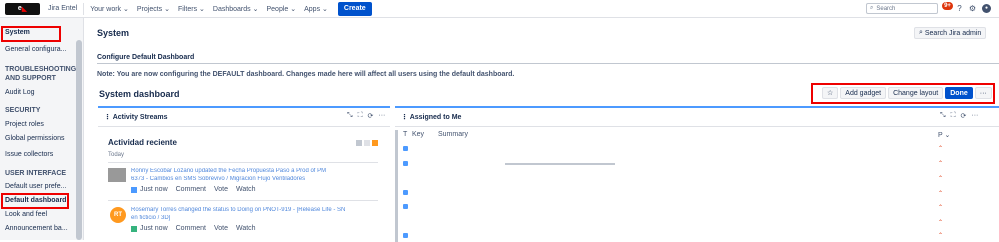 Image resolution: width=999 pixels, height=242 pixels. Describe the element at coordinates (396, 186) in the screenshot. I see `gadget-scrollbar` at that location.